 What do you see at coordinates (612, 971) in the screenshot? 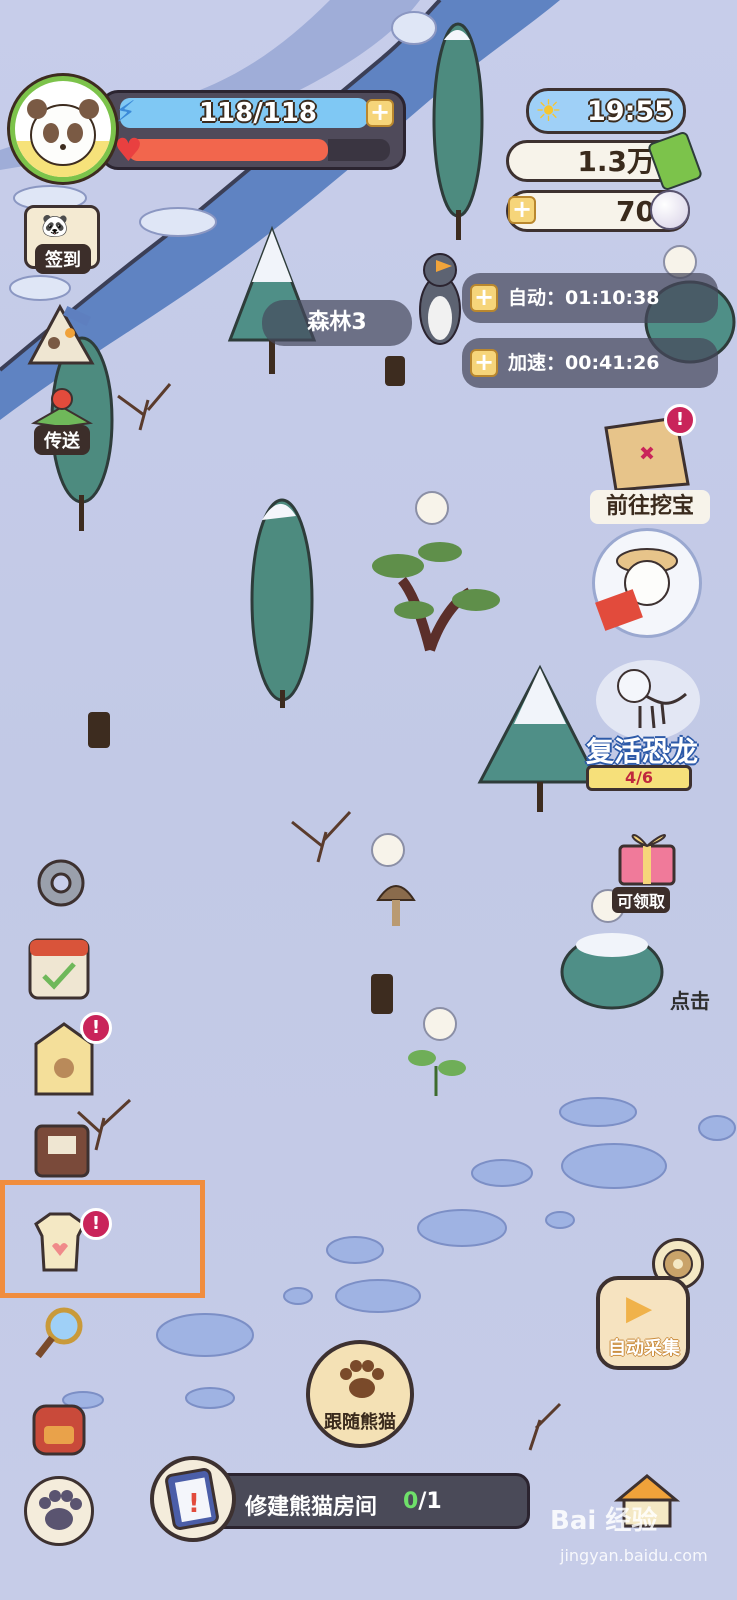
I see `snowy-bush` at bounding box center [612, 971].